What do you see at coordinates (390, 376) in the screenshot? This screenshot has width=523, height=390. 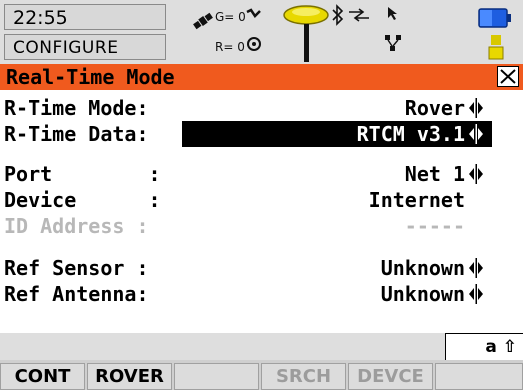 I see `device-button: DEVCE` at bounding box center [390, 376].